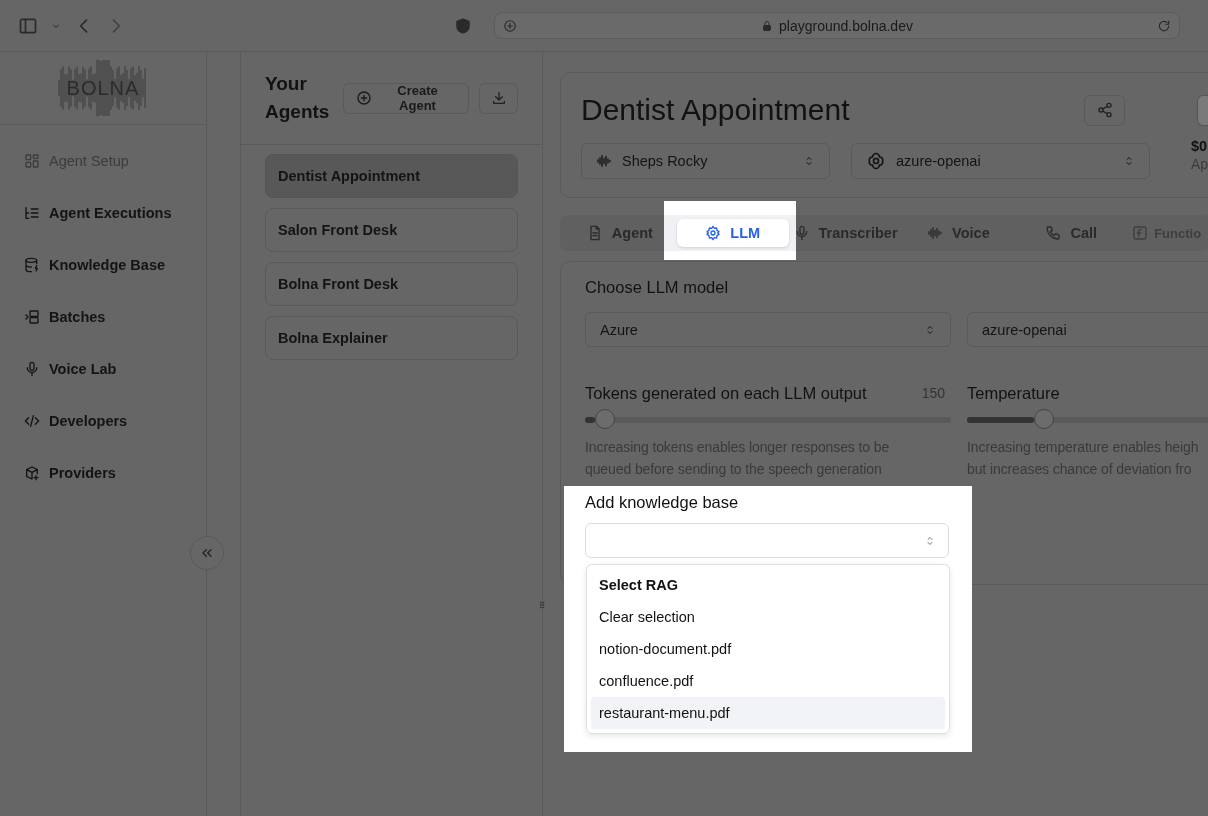 This screenshot has width=1208, height=816. What do you see at coordinates (391, 230) in the screenshot?
I see `agent-item: Salon Front Desk` at bounding box center [391, 230].